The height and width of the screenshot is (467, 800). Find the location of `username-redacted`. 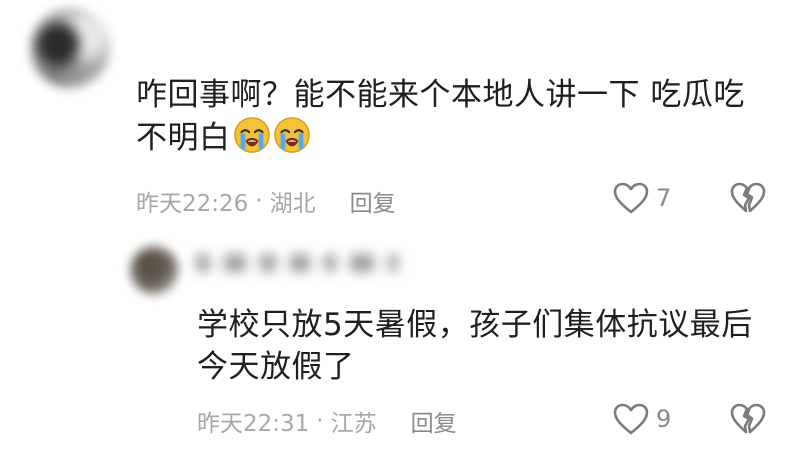

username-redacted is located at coordinates (297, 263).